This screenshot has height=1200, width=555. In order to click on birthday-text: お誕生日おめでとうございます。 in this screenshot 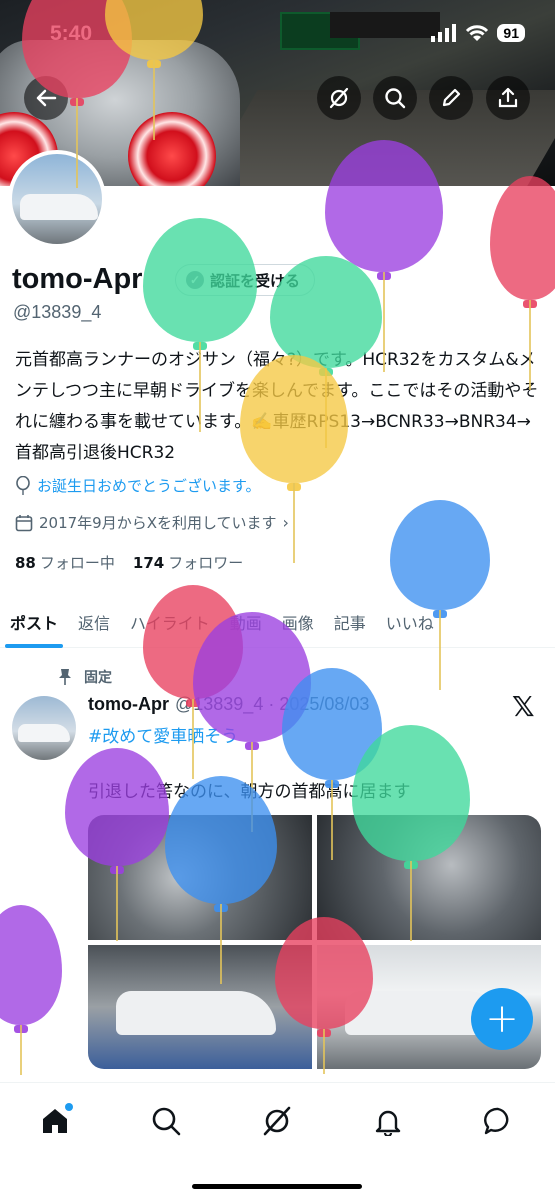, I will do `click(149, 485)`.